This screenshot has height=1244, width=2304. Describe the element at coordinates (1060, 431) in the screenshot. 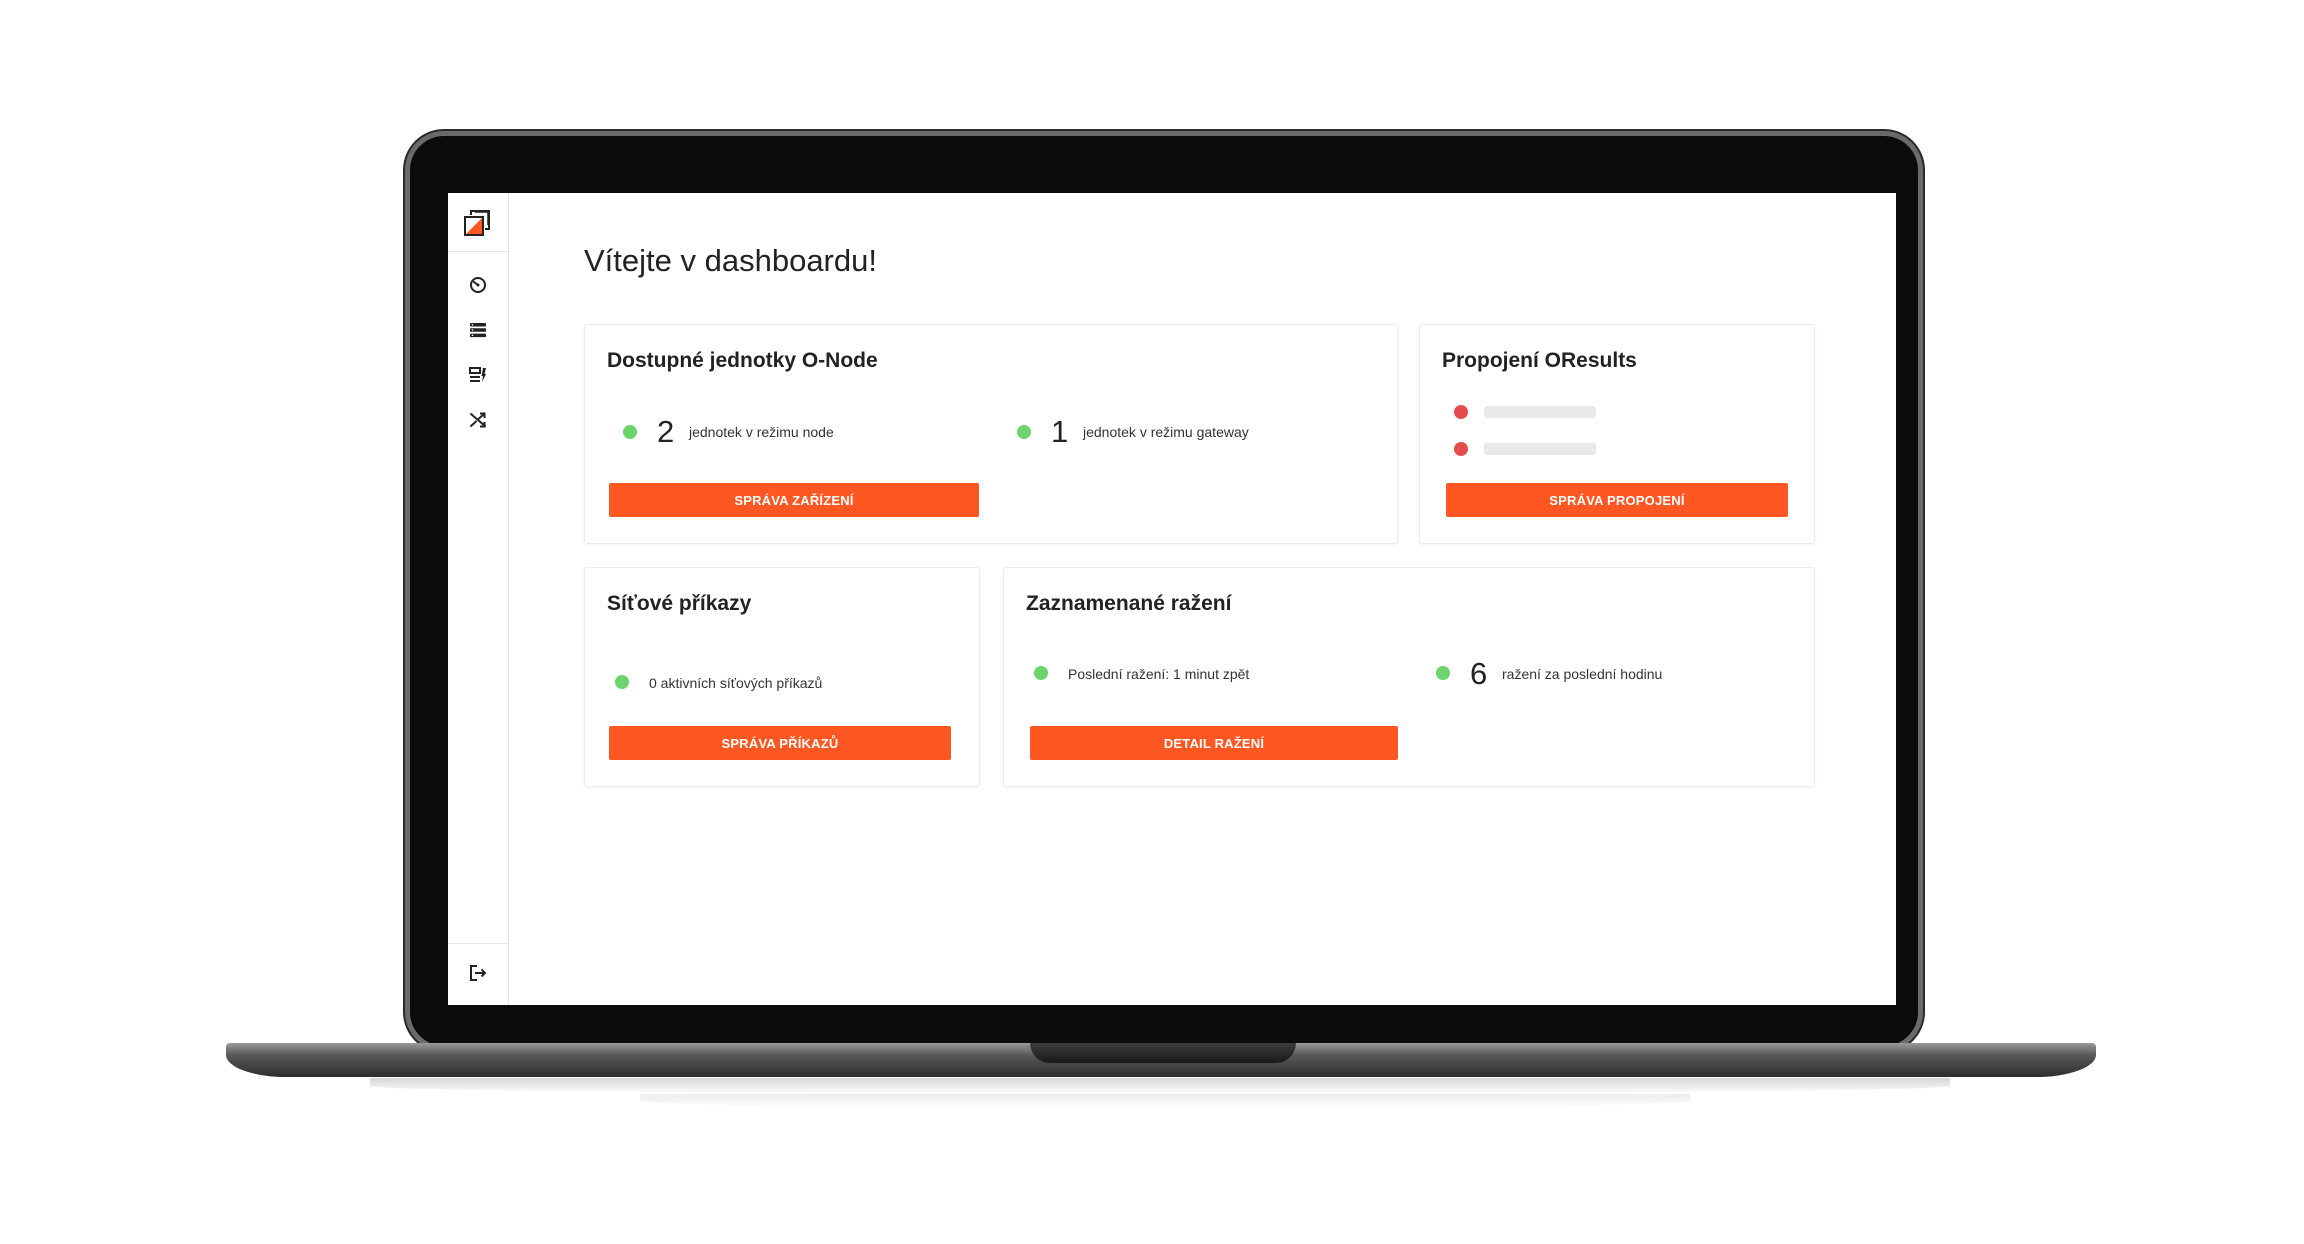

I see `gateway-count: 1` at that location.